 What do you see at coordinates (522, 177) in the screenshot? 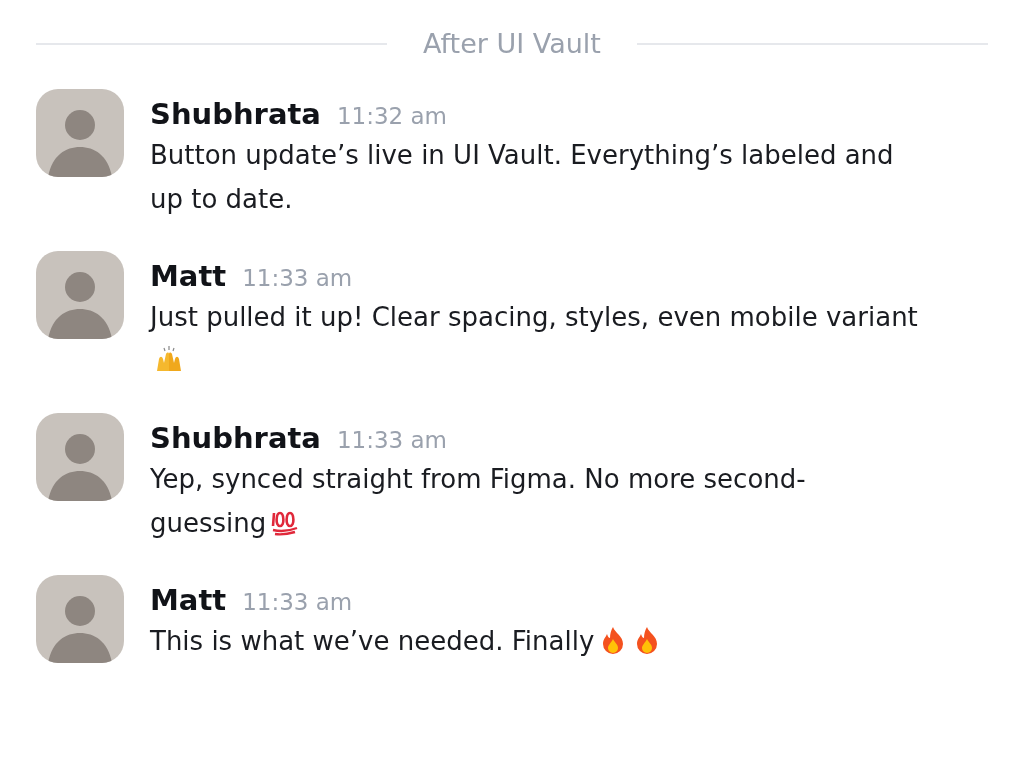
I see `message-text: Button update’s live in UI Vault. Everything’s labeled and up to date.` at bounding box center [522, 177].